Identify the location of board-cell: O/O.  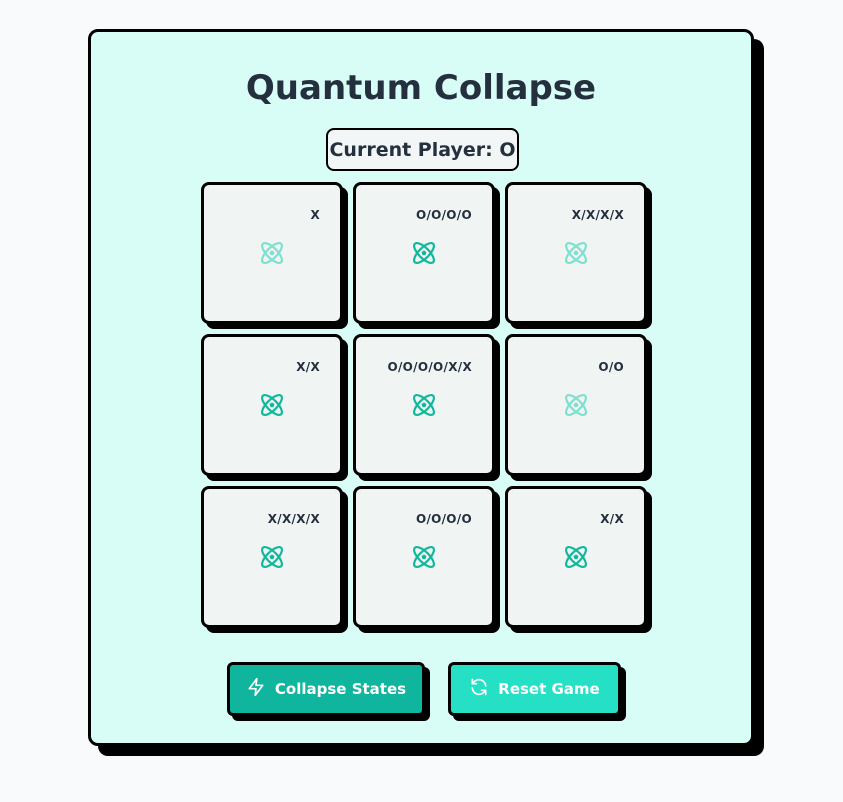
(576, 405).